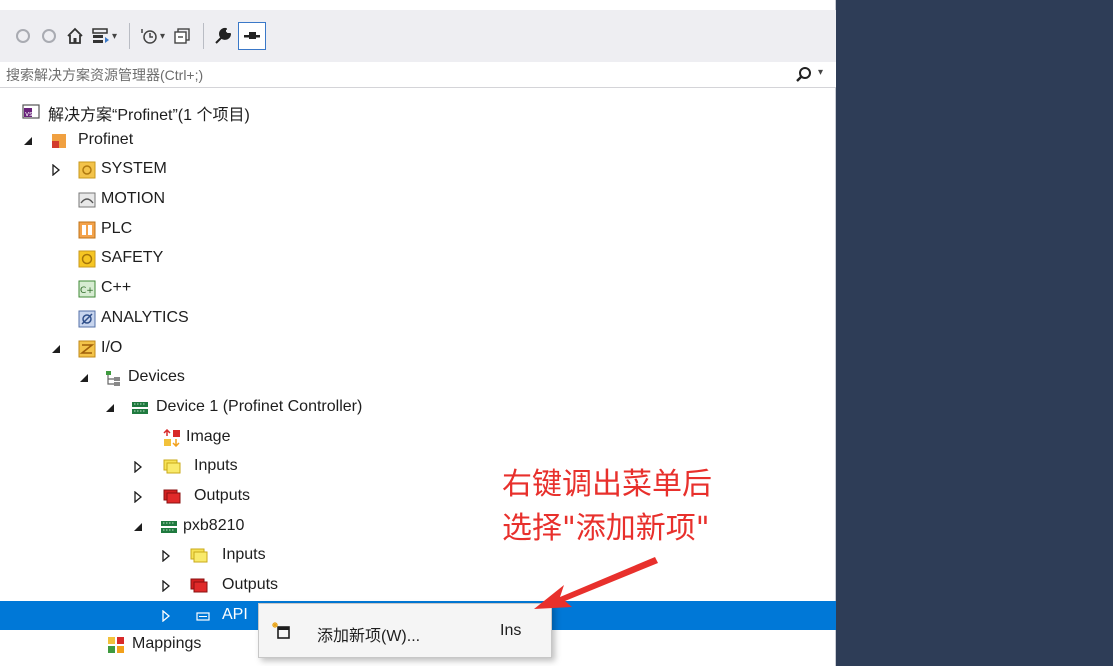  What do you see at coordinates (133, 199) in the screenshot?
I see `tree-label: MOTION` at bounding box center [133, 199].